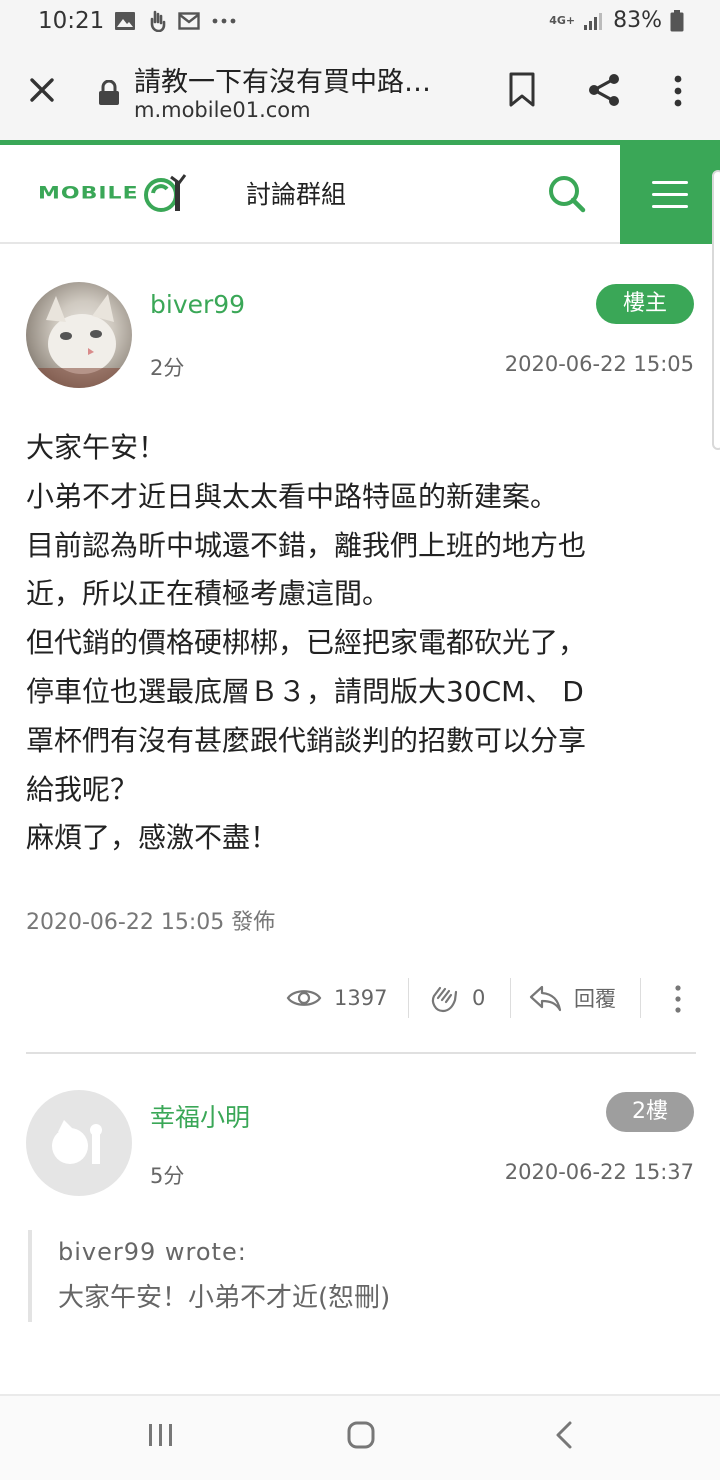  What do you see at coordinates (444, 999) in the screenshot?
I see `clap-icon` at bounding box center [444, 999].